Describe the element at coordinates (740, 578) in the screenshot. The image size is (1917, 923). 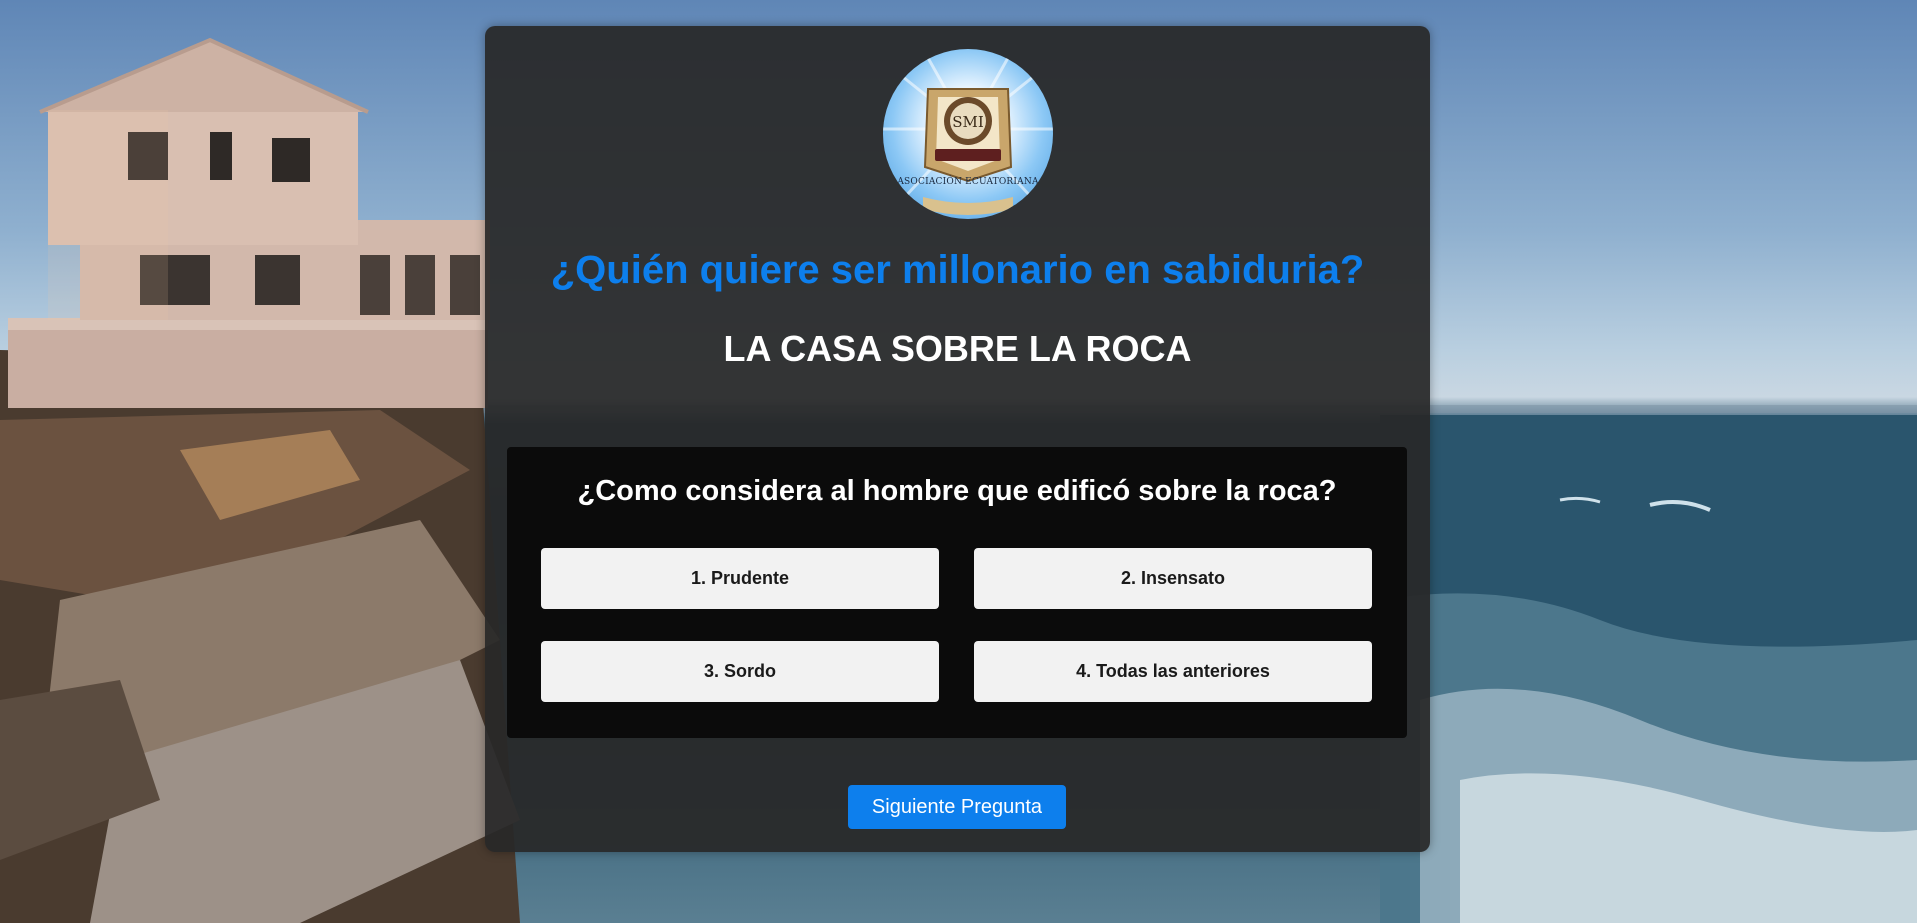
I see `answer-button-1: 1. Prudente` at that location.